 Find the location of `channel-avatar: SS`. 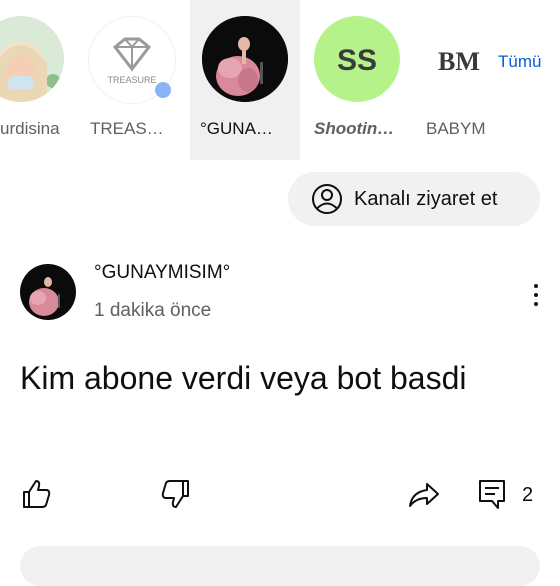

channel-avatar: SS is located at coordinates (357, 59).